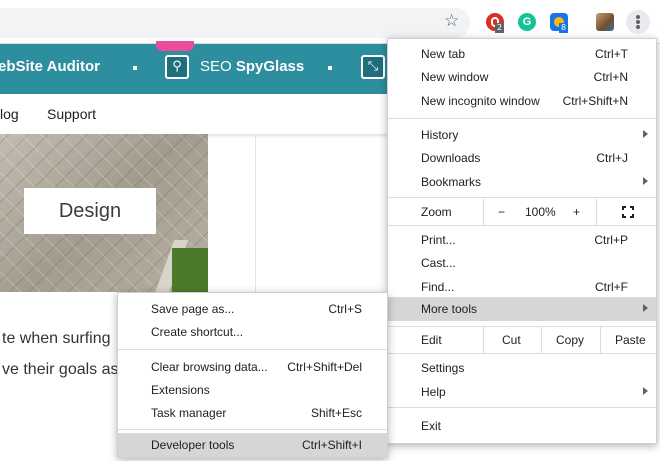 The width and height of the screenshot is (660, 461). I want to click on grammarly-icon: G, so click(527, 22).